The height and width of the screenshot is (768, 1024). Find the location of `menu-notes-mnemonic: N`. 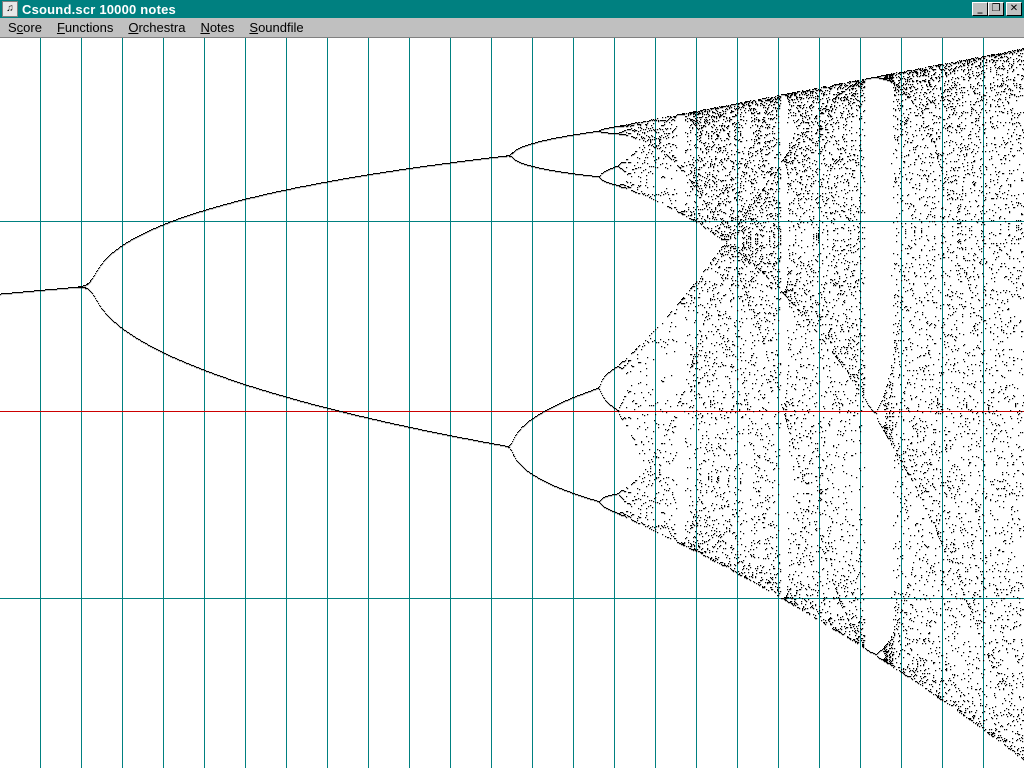

menu-notes-mnemonic: N is located at coordinates (205, 27).